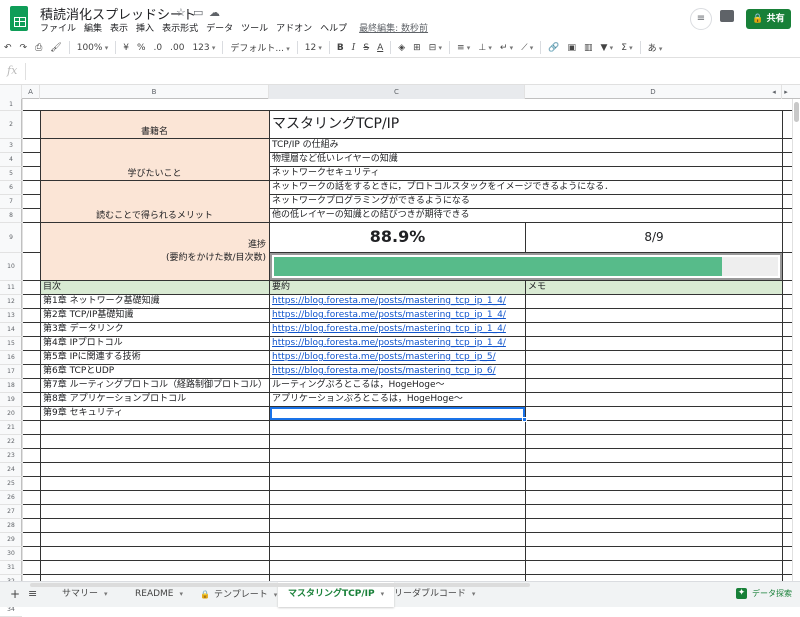 This screenshot has width=800, height=617. Describe the element at coordinates (397, 385) in the screenshot. I see `summary-cell: ルーティングぷろとこるは，HogeHoge〜` at that location.